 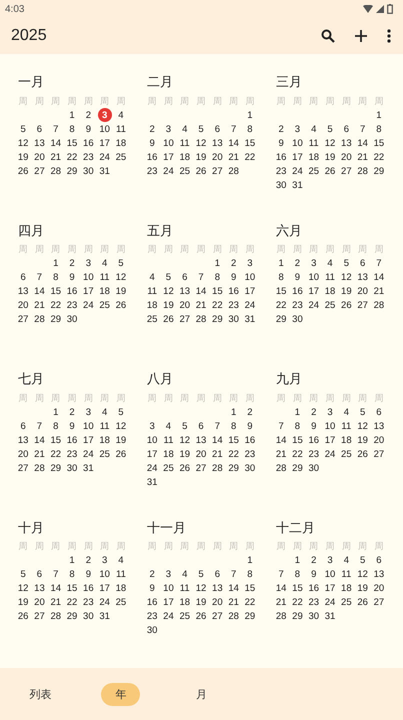 I want to click on month-title: 五月, so click(x=160, y=231).